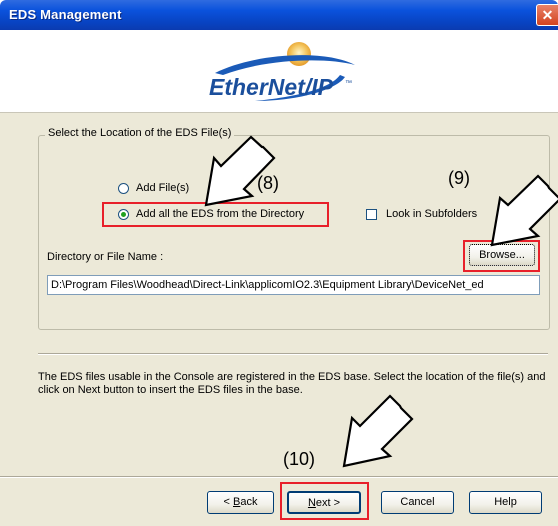 Image resolution: width=558 pixels, height=526 pixels. I want to click on arrow-9-icon, so click(524, 210).